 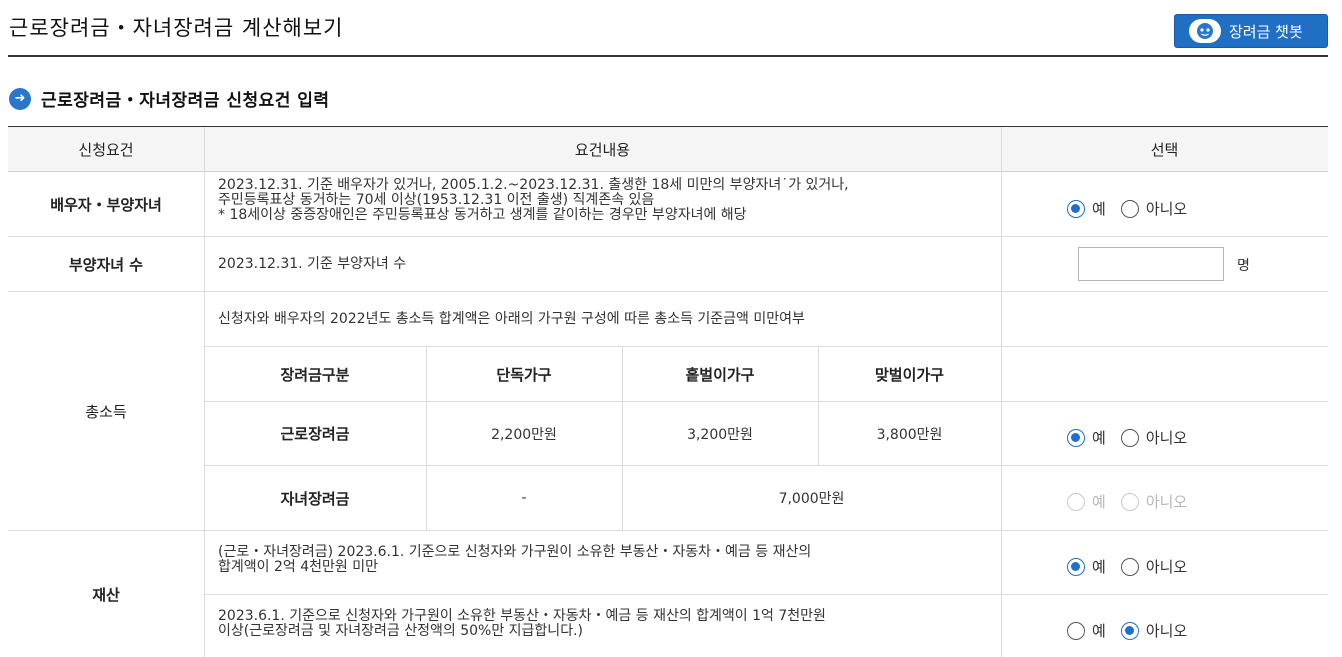 What do you see at coordinates (106, 264) in the screenshot?
I see `row-label-children: 부양자녀 수` at bounding box center [106, 264].